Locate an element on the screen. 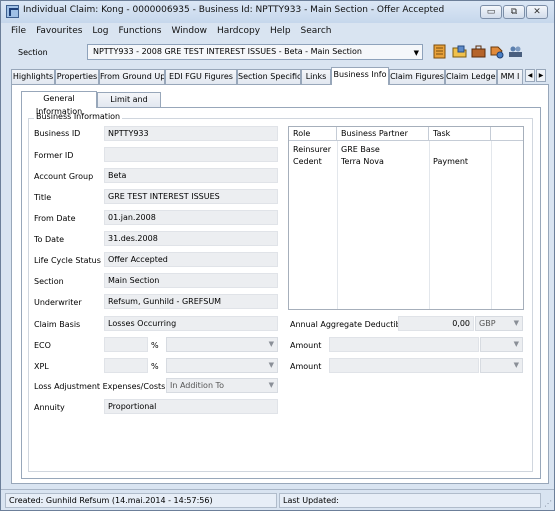 The width and height of the screenshot is (555, 511). tab-properties: Properties is located at coordinates (77, 76).